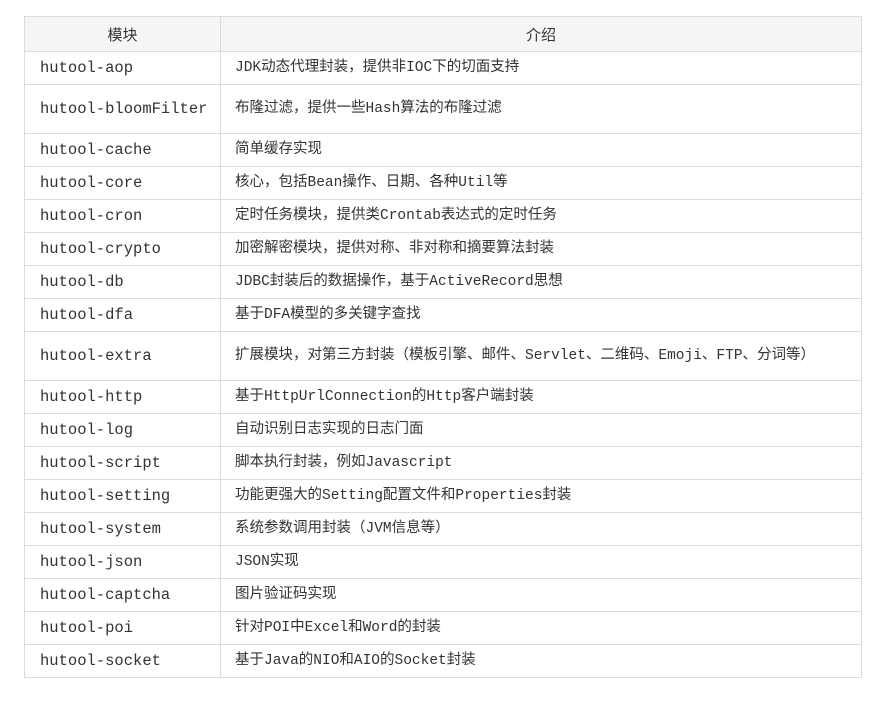 The image size is (876, 703). Describe the element at coordinates (122, 595) in the screenshot. I see `module-name-cell: hutool-captcha` at that location.